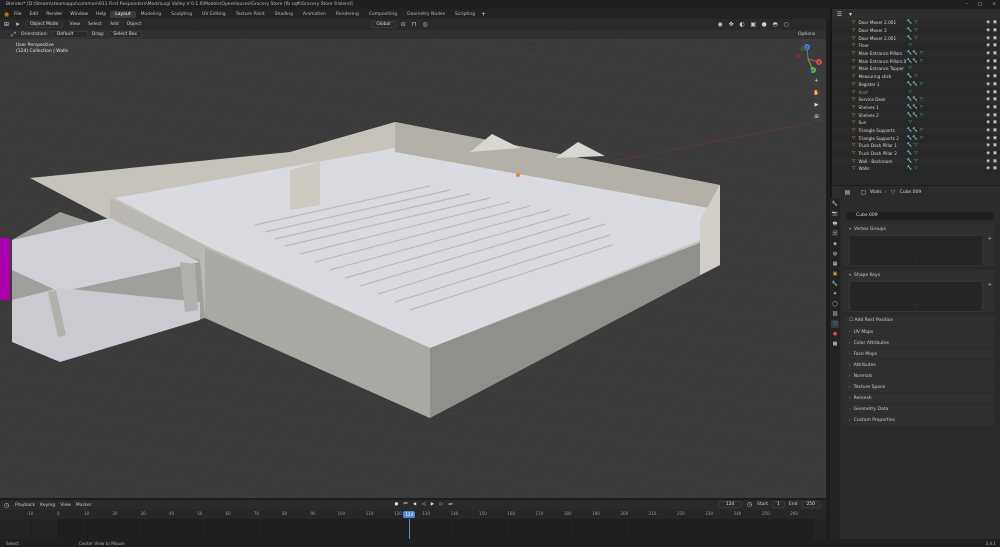 The image size is (1000, 547). I want to click on workspace-tab-layout: Layout, so click(123, 14).